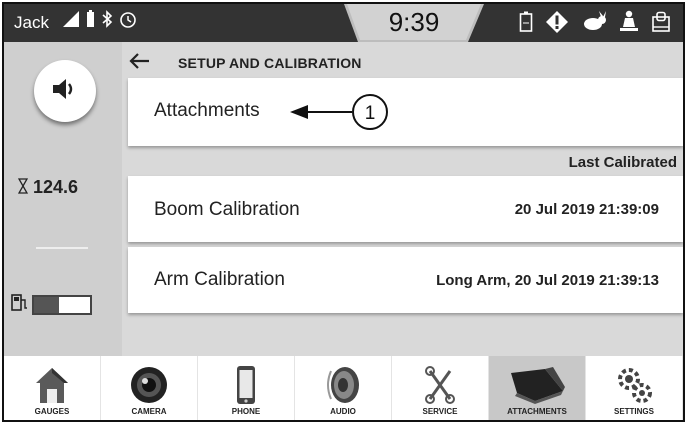 The width and height of the screenshot is (687, 424). I want to click on page-header: SETUP AND CALIBRATION, so click(402, 62).